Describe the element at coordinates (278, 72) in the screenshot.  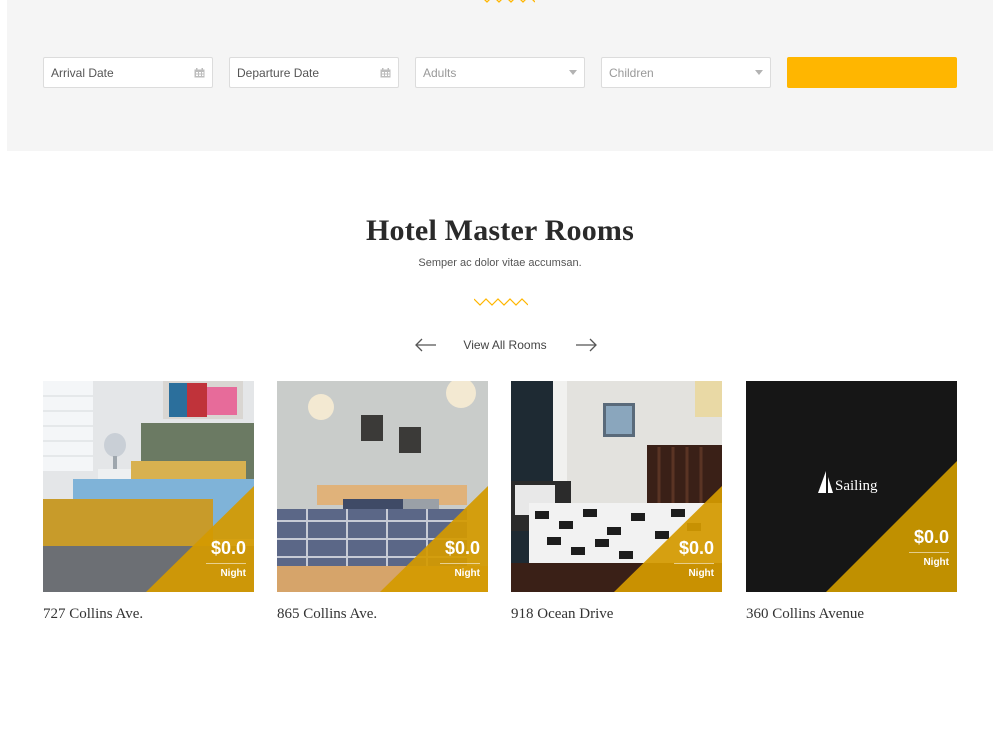
I see `departure-date-placeholder: Departure Date` at that location.